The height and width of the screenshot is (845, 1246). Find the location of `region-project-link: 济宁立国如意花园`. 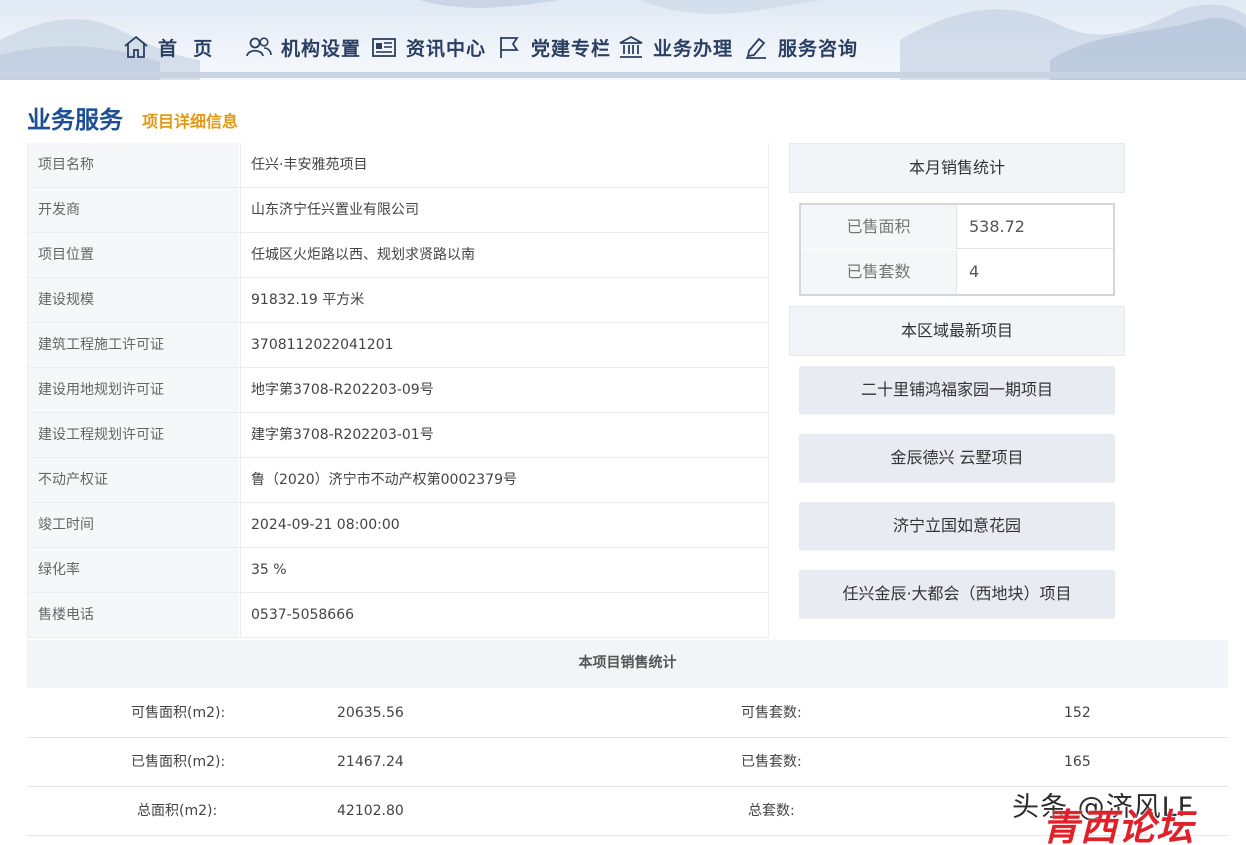

region-project-link: 济宁立国如意花园 is located at coordinates (957, 526).